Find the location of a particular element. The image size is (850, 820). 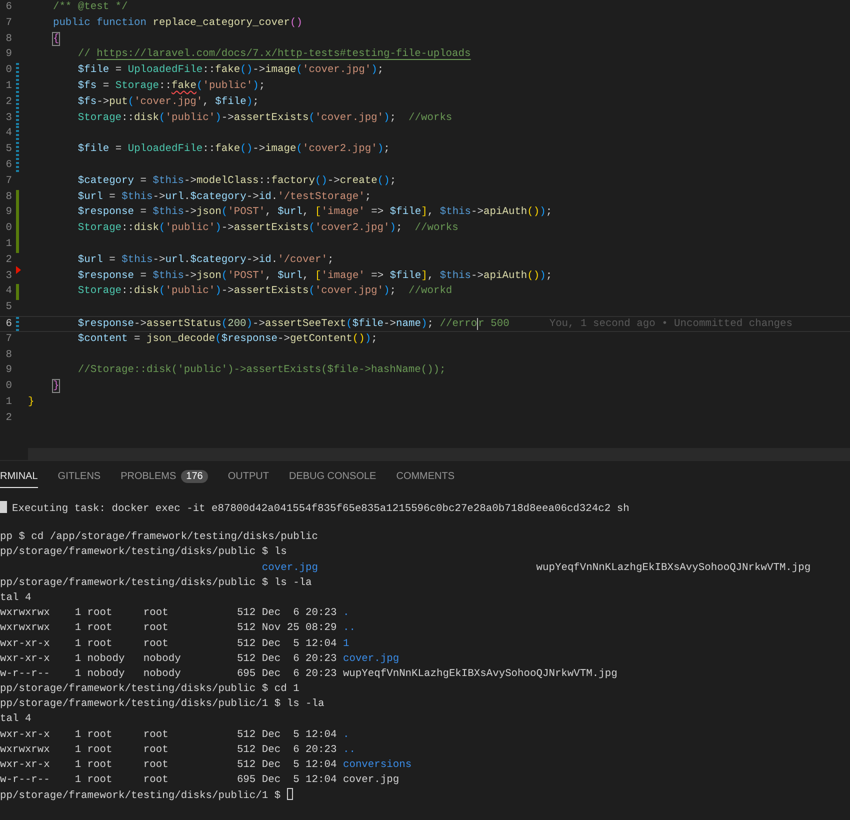

terminal-text: pp/storage/framework/testing/disks/public $ ls is located at coordinates (143, 552).